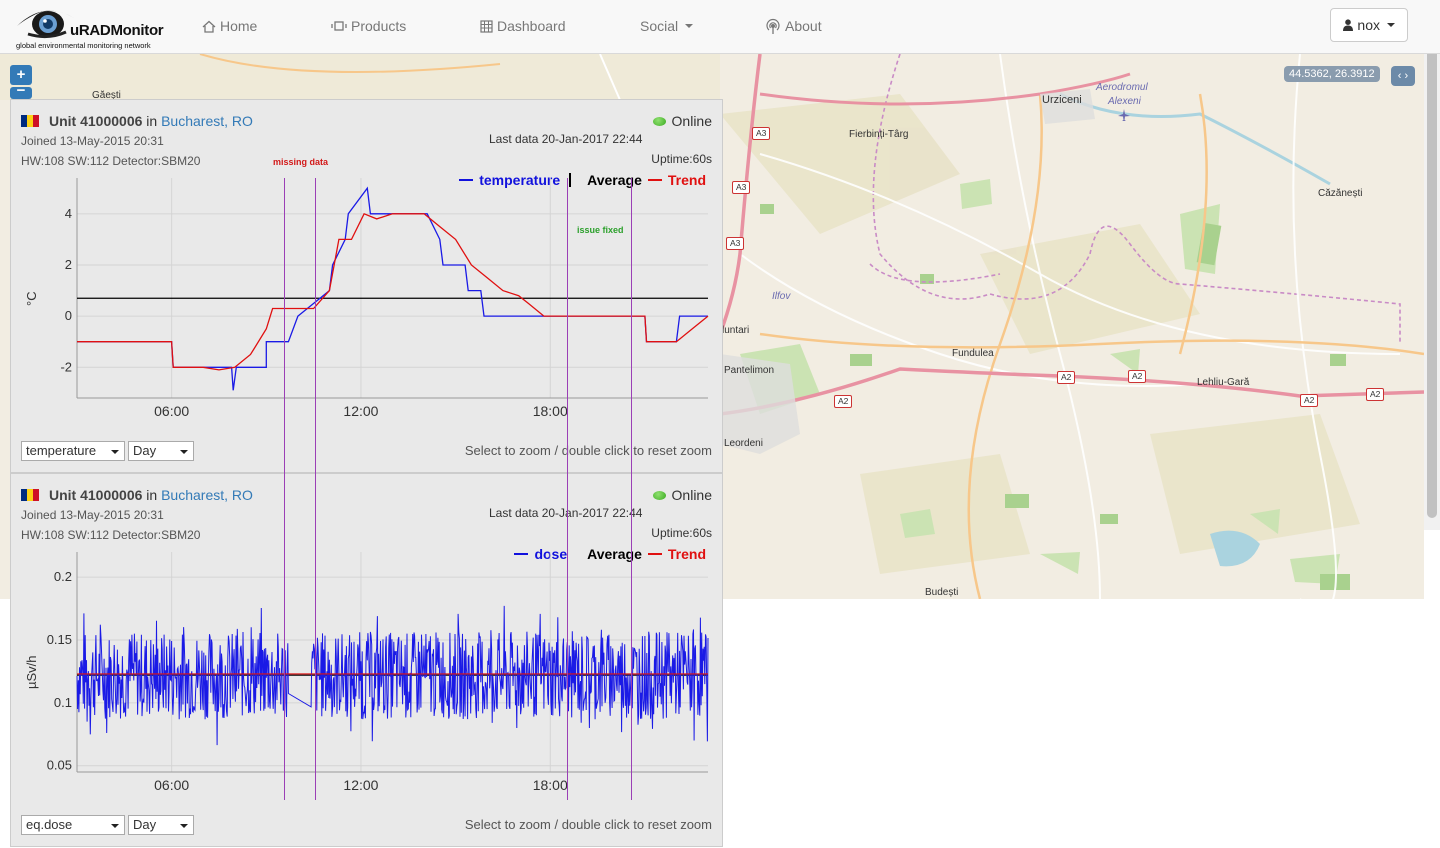  Describe the element at coordinates (486, 26) in the screenshot. I see `dashboard-icon` at that location.